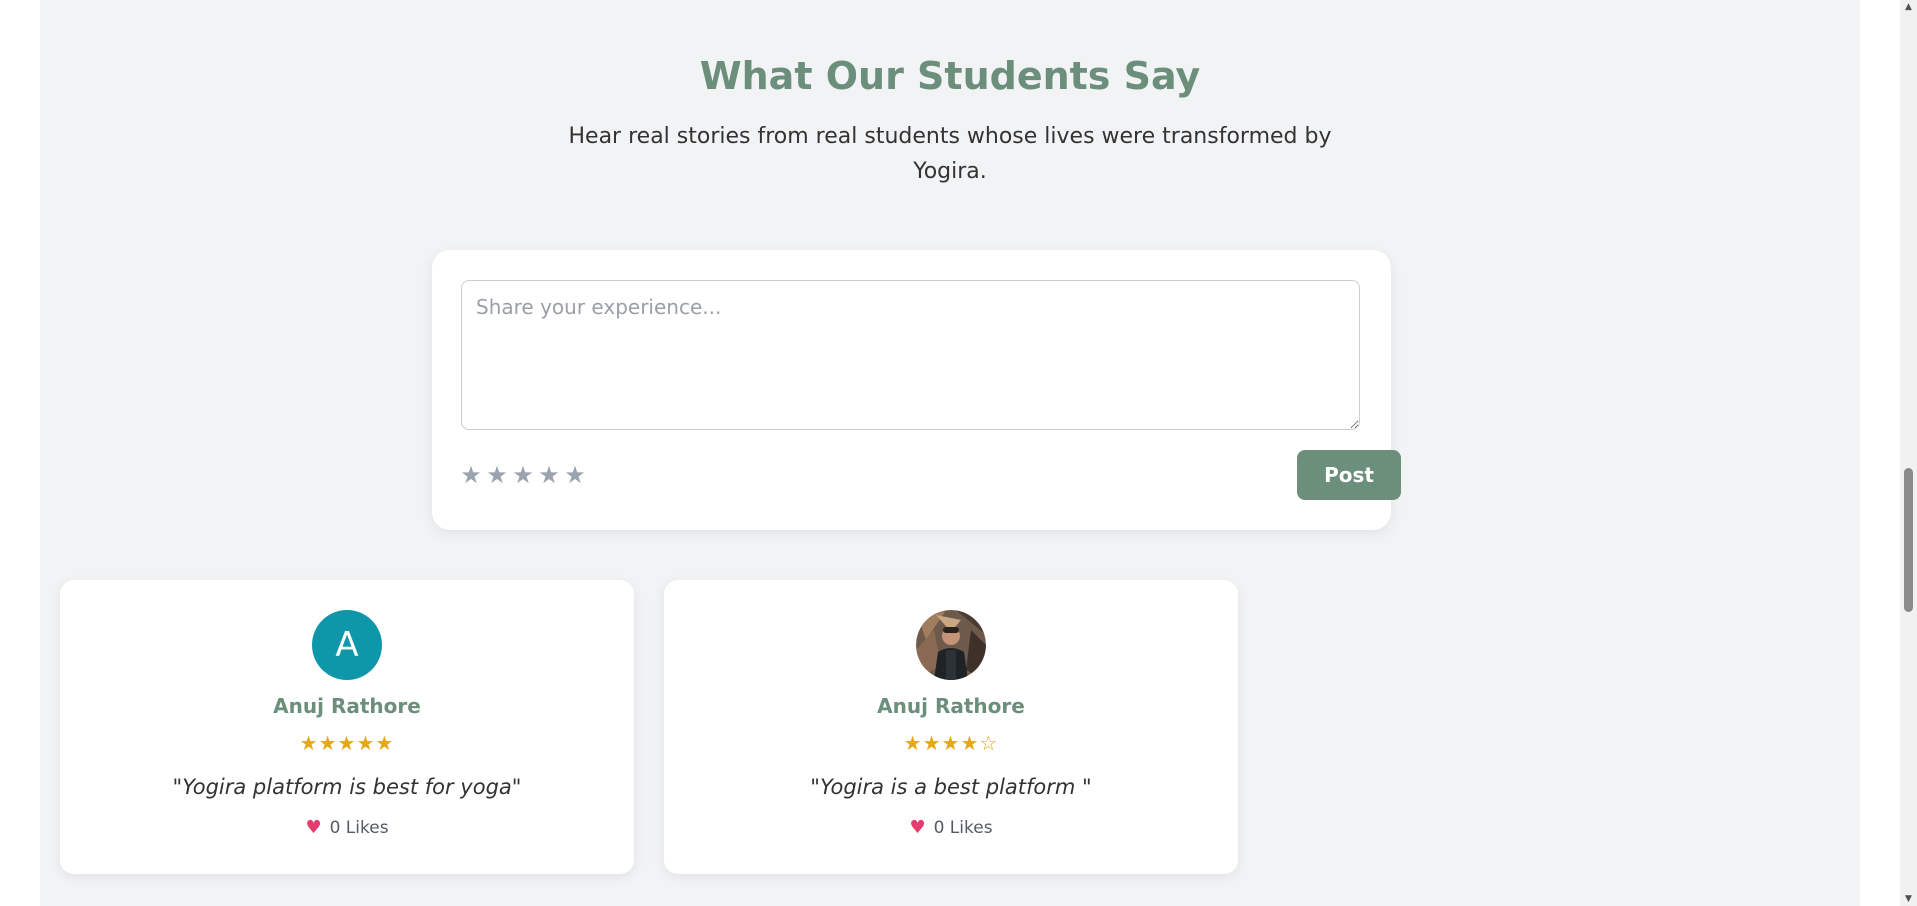 The width and height of the screenshot is (1917, 906). What do you see at coordinates (951, 787) in the screenshot?
I see `review-quote: "Yogira is a best platform "` at bounding box center [951, 787].